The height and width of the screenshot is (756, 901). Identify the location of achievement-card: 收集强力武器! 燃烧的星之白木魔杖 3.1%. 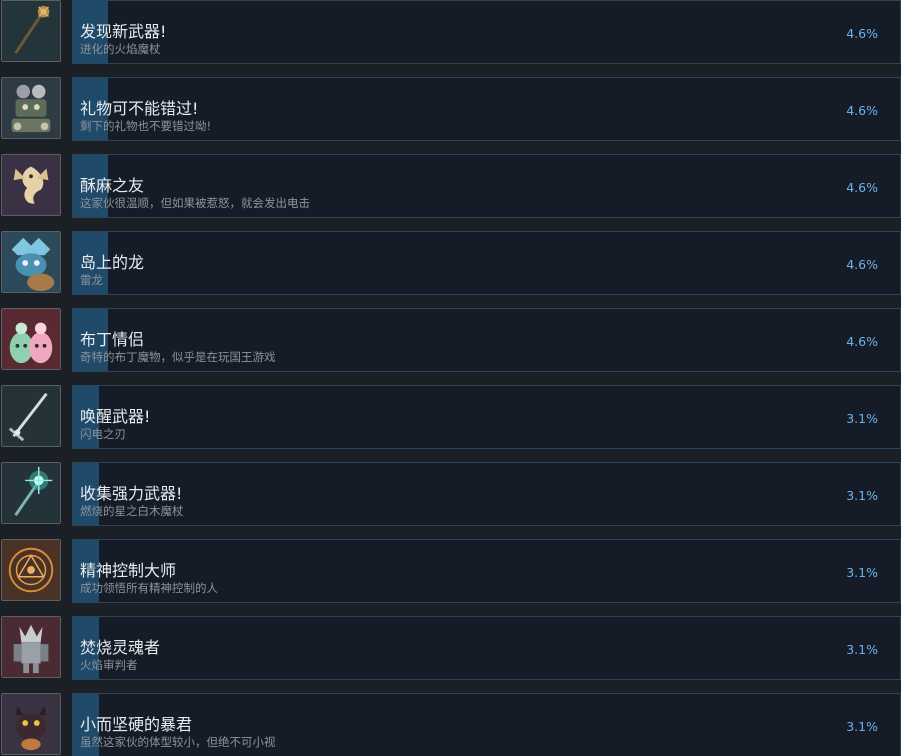
(486, 494).